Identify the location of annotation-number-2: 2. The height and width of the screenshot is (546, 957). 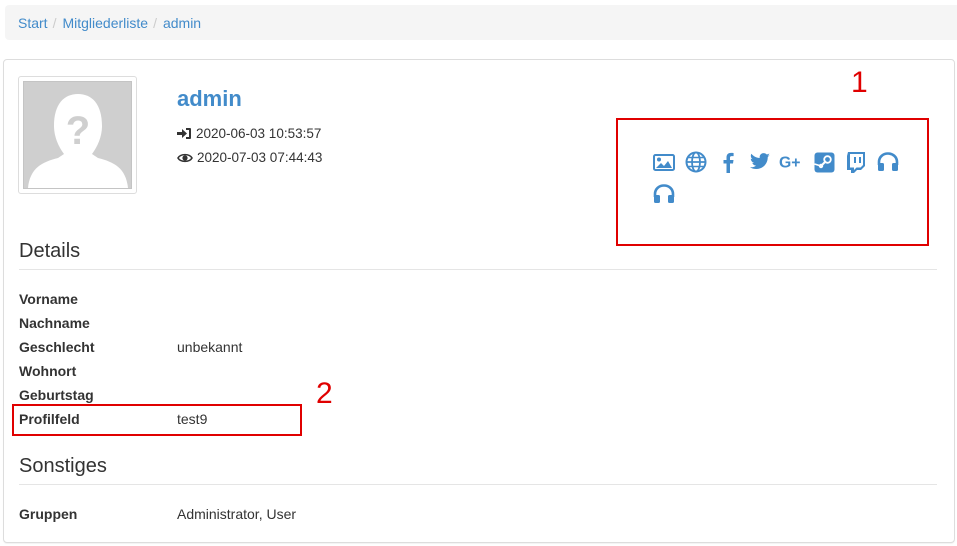
(324, 393).